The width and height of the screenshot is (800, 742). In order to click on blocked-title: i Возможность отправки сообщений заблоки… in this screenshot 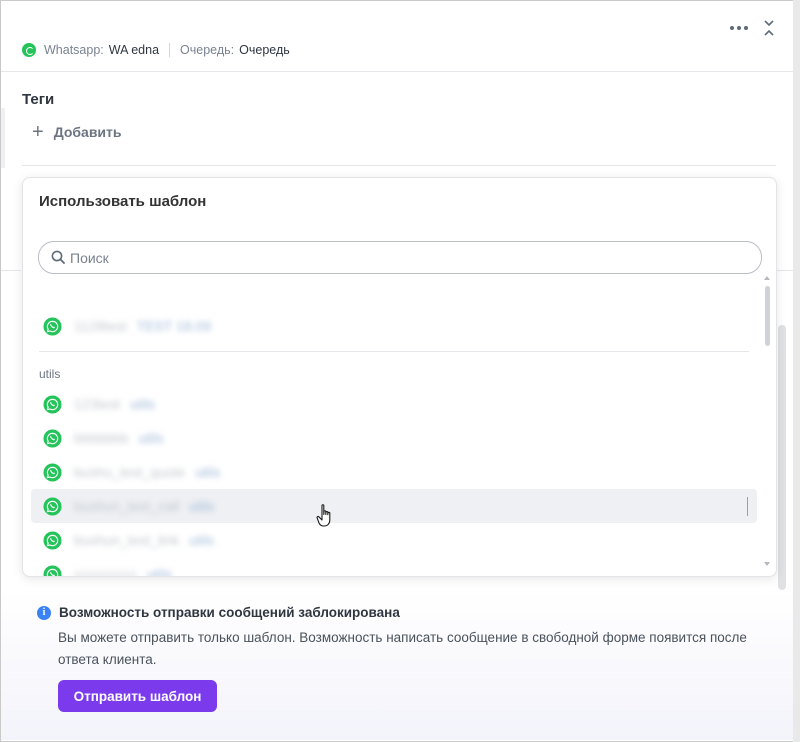, I will do `click(218, 612)`.